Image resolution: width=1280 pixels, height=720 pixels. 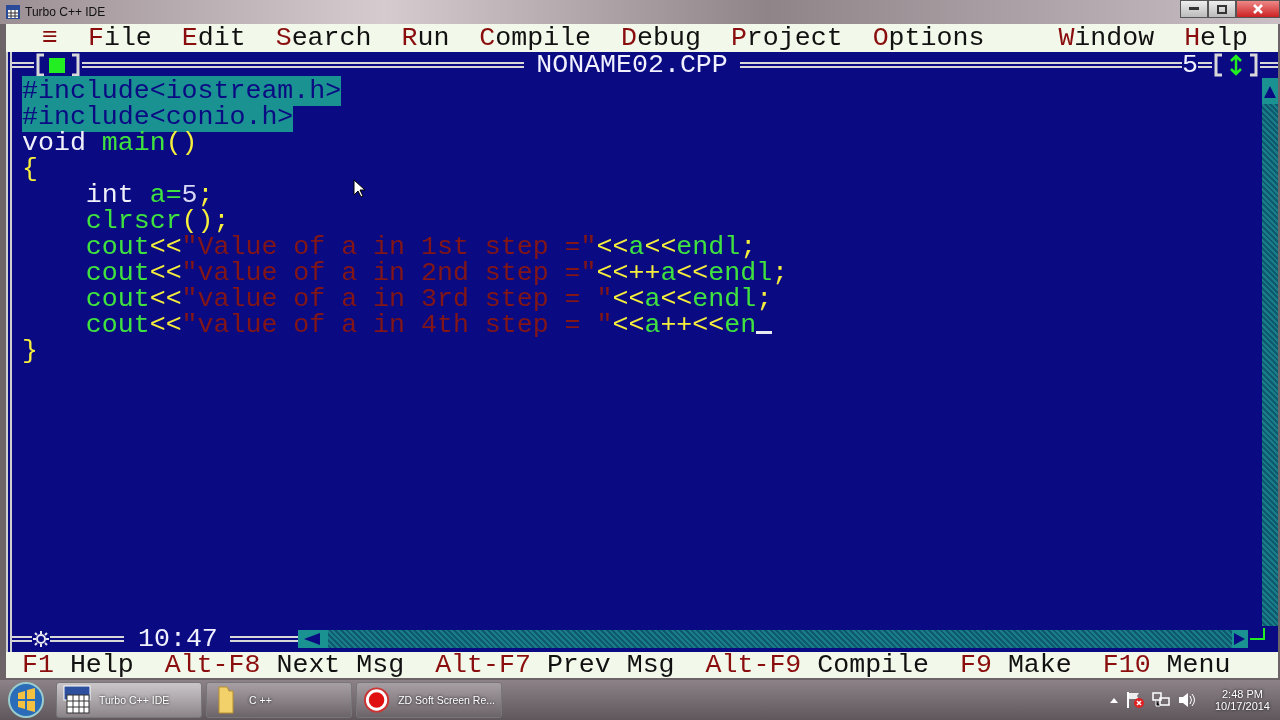 I want to click on close-button, so click(x=1258, y=9).